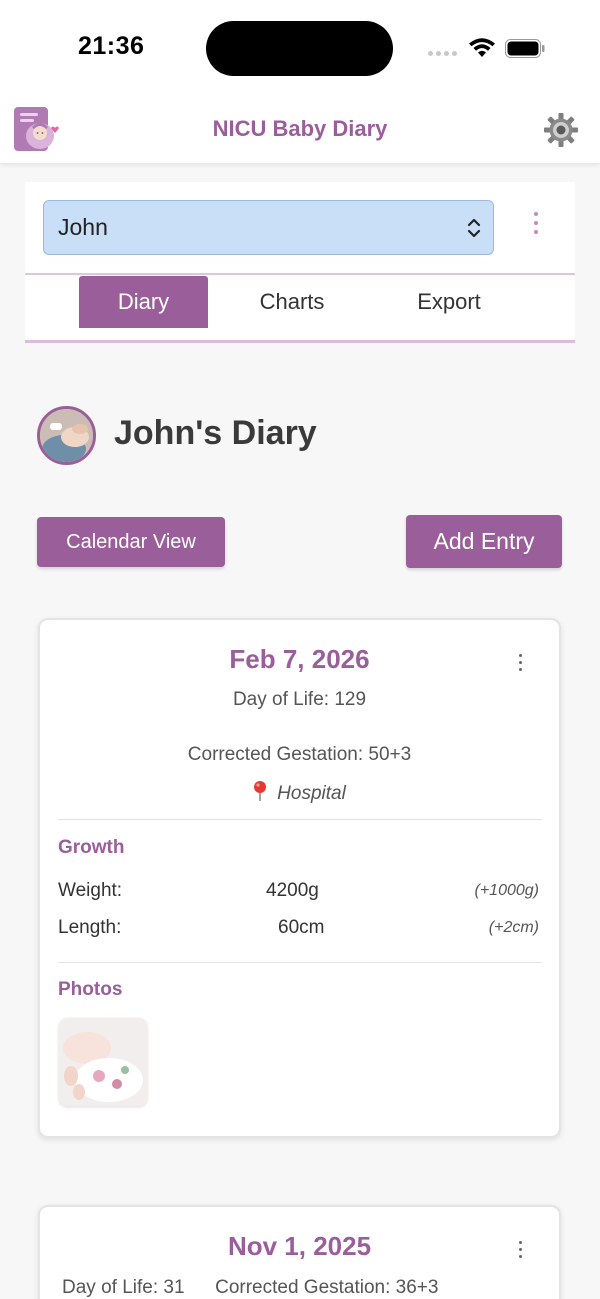 The height and width of the screenshot is (1299, 600). What do you see at coordinates (143, 302) in the screenshot?
I see `tab-diary: Diary` at bounding box center [143, 302].